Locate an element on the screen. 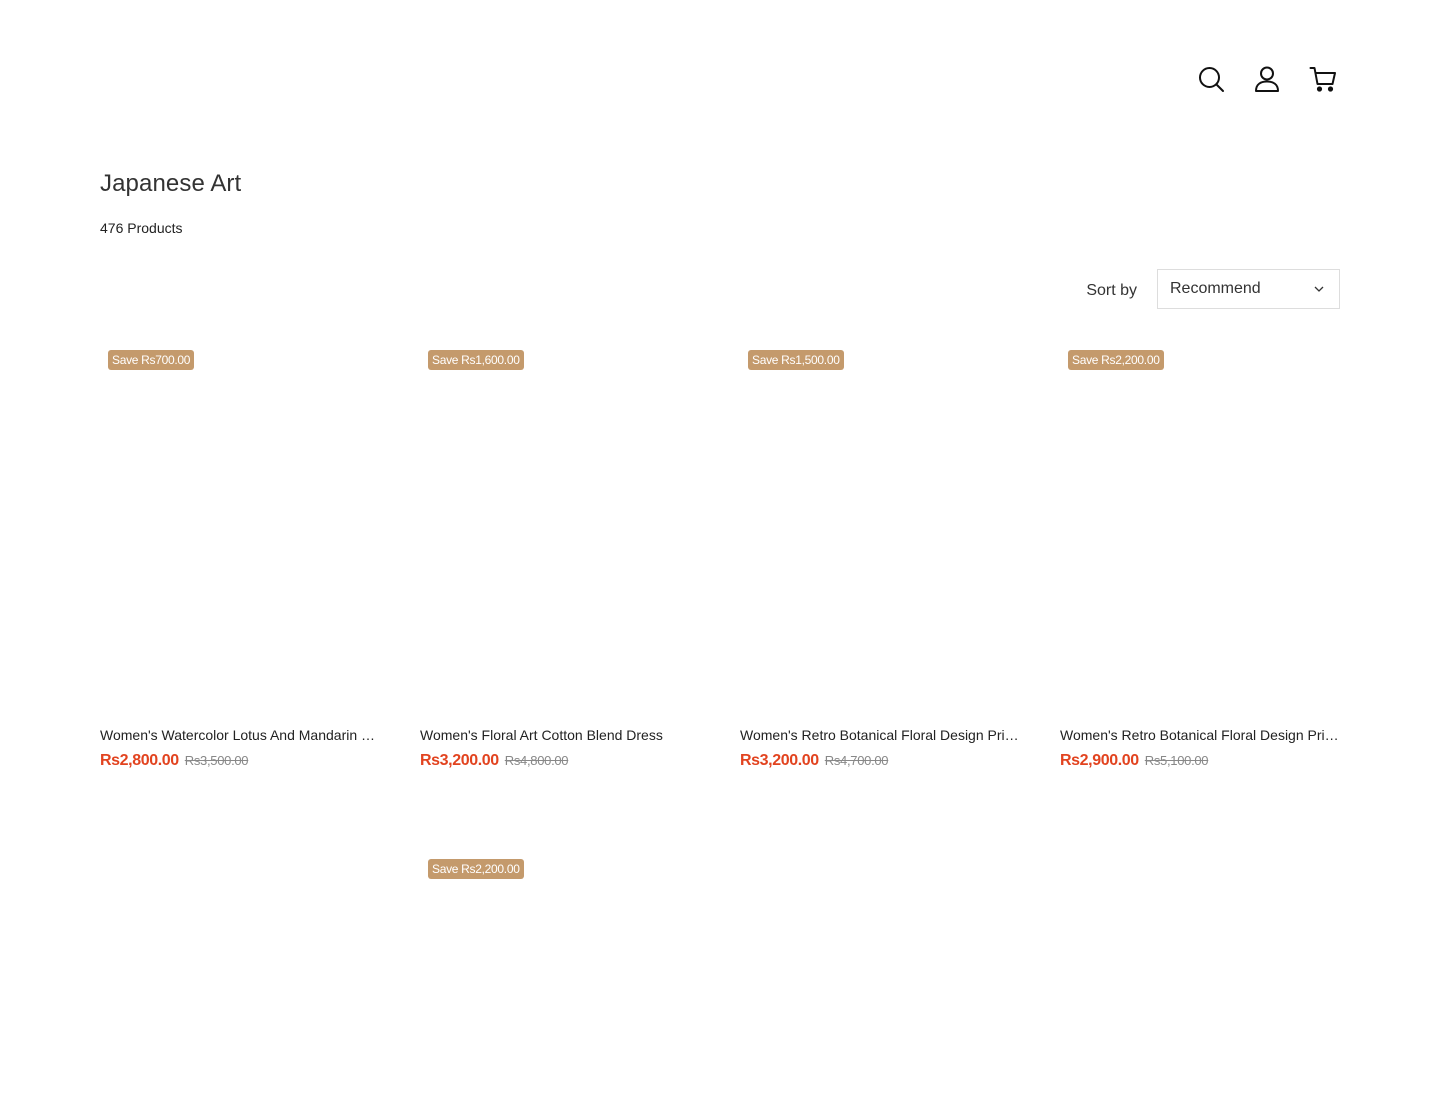 This screenshot has height=1100, width=1440. product-card is located at coordinates (240, 974).